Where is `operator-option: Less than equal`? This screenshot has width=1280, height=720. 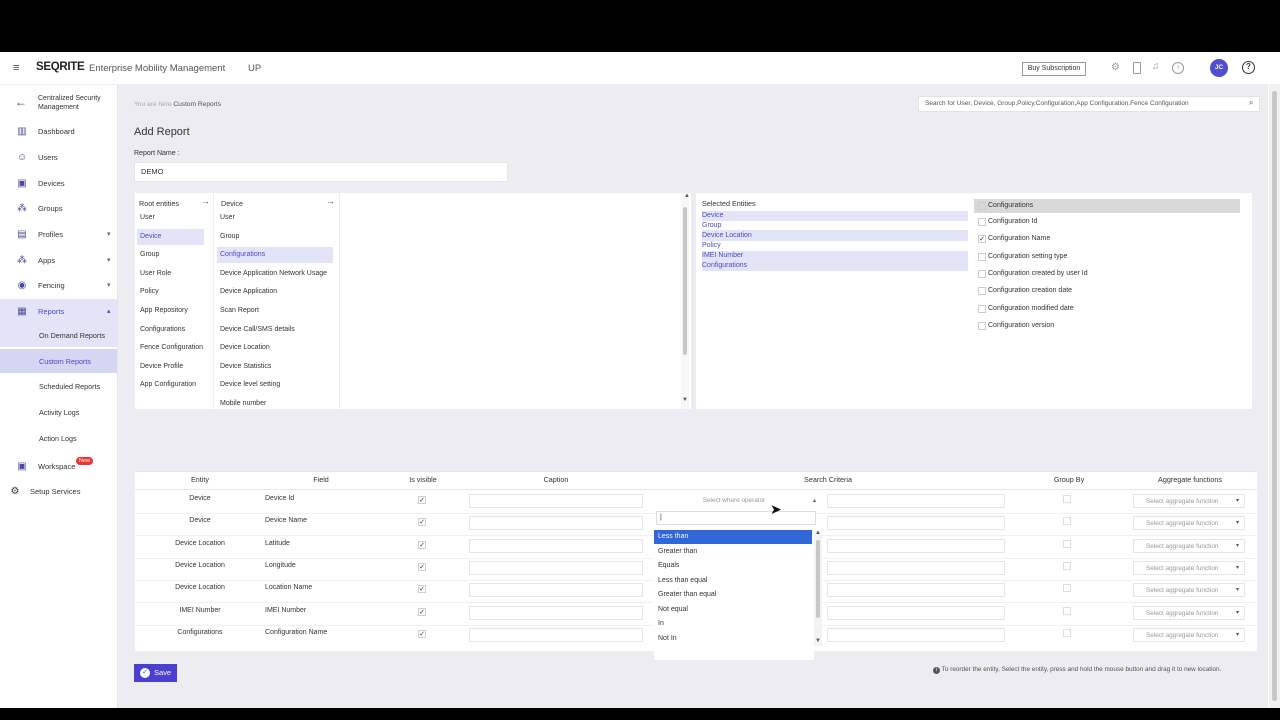
operator-option: Less than equal is located at coordinates (733, 581).